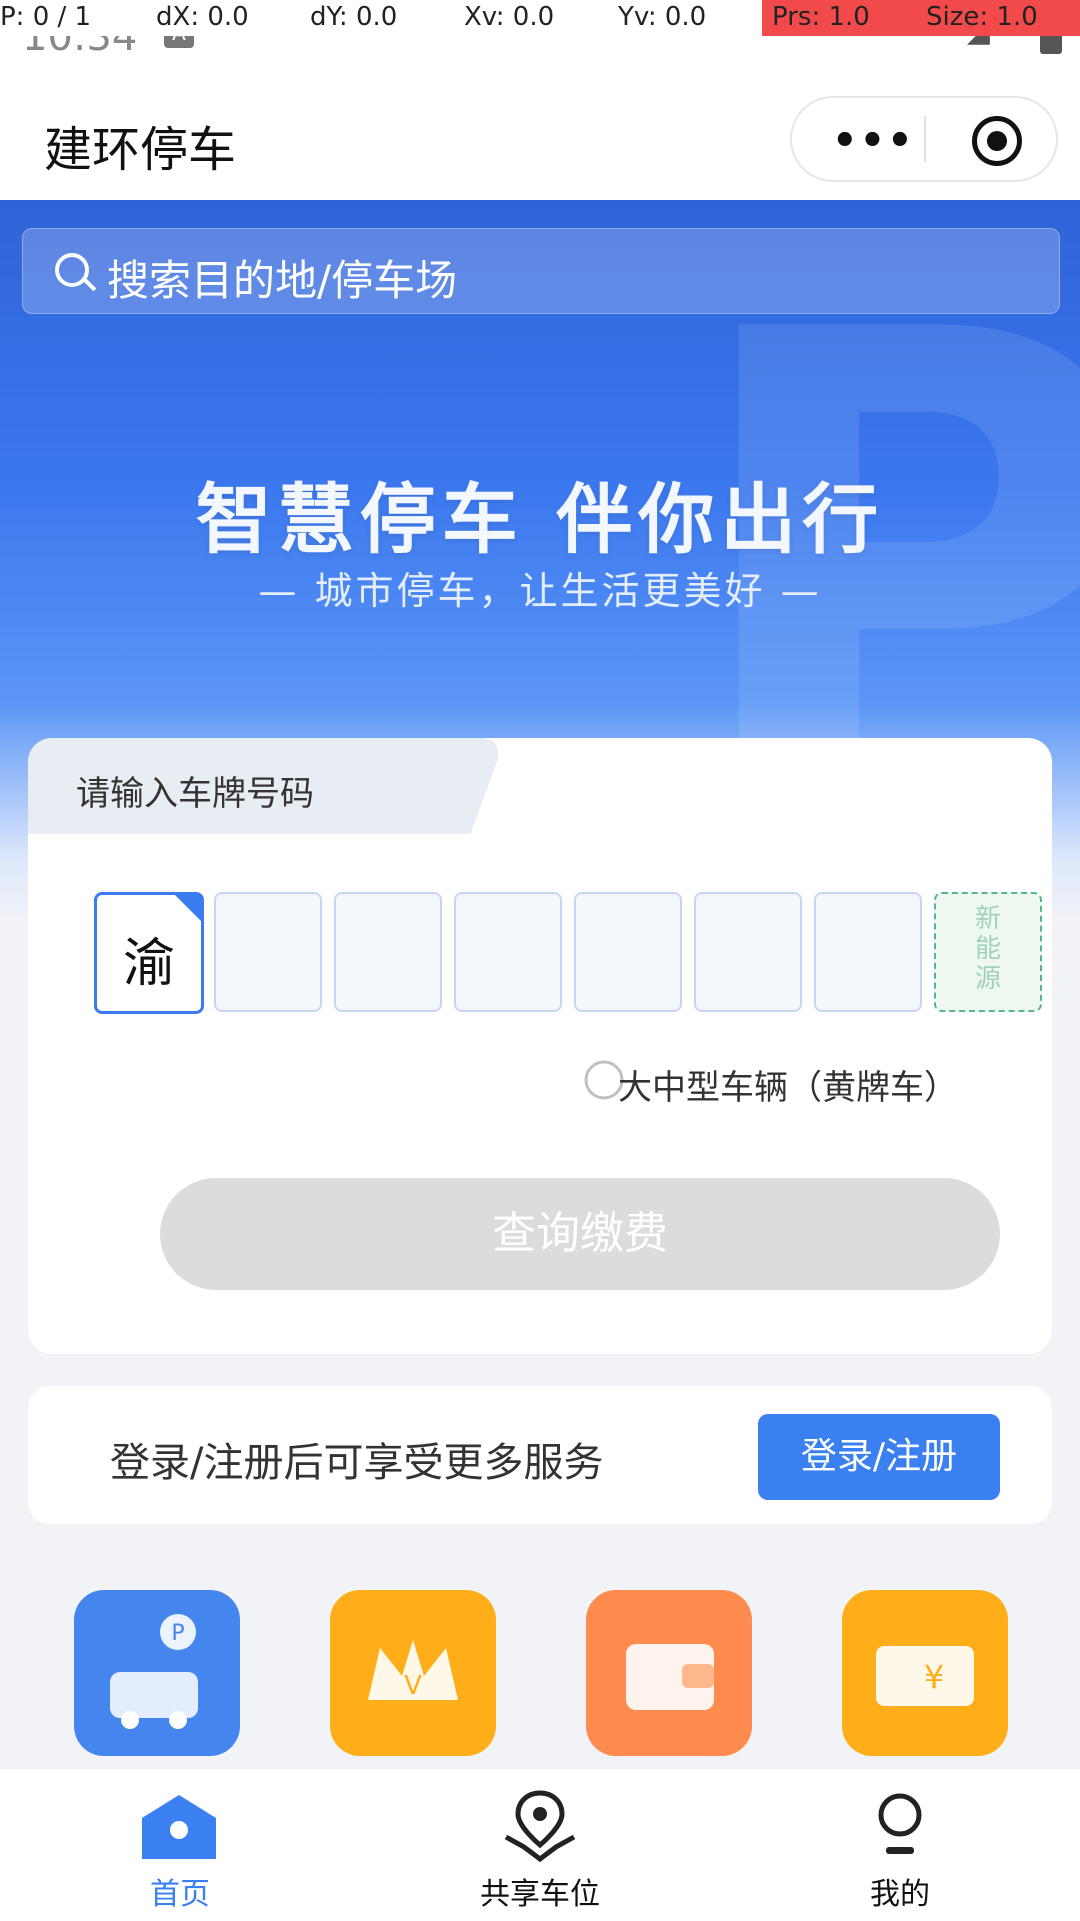 The height and width of the screenshot is (1921, 1080). What do you see at coordinates (873, 141) in the screenshot?
I see `more-dots-icon: •••` at bounding box center [873, 141].